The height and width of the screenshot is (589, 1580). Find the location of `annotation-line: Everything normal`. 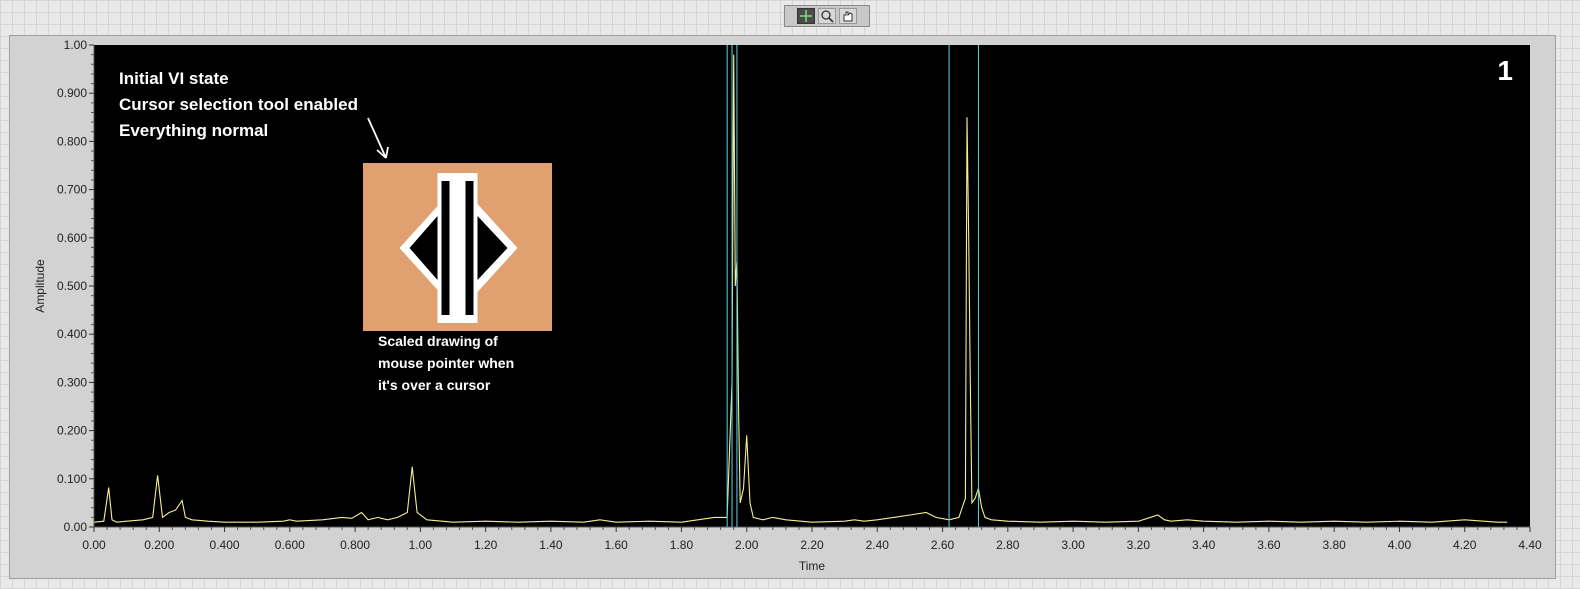

annotation-line: Everything normal is located at coordinates (193, 130).